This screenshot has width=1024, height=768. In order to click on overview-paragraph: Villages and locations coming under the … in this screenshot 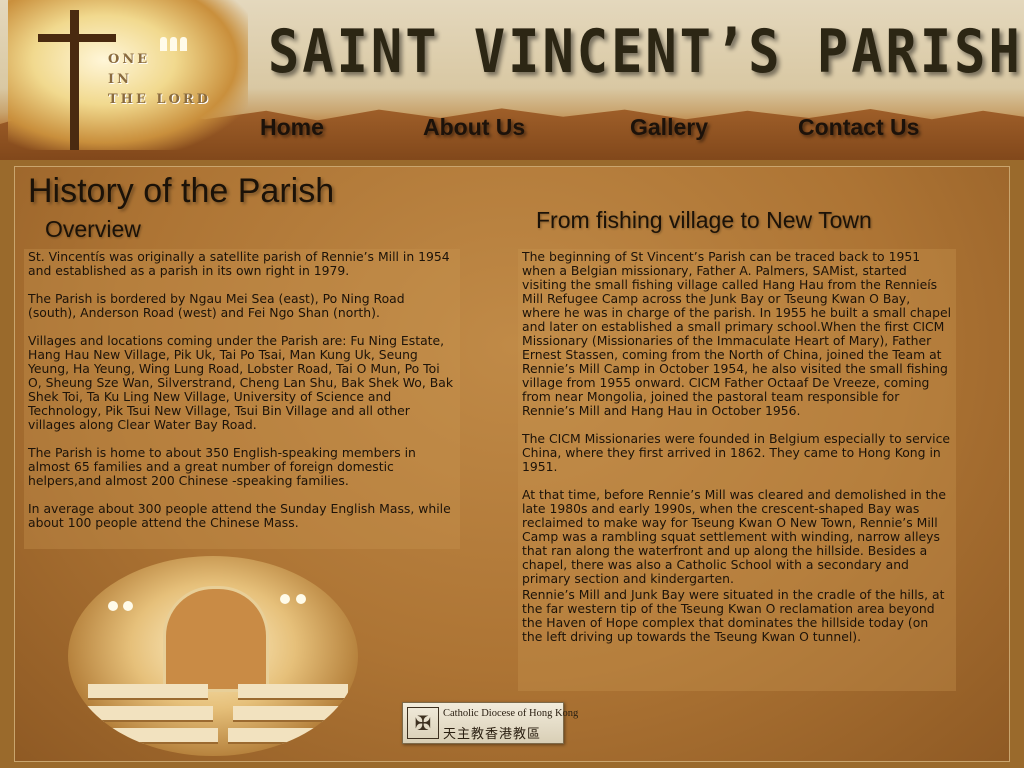, I will do `click(241, 382)`.